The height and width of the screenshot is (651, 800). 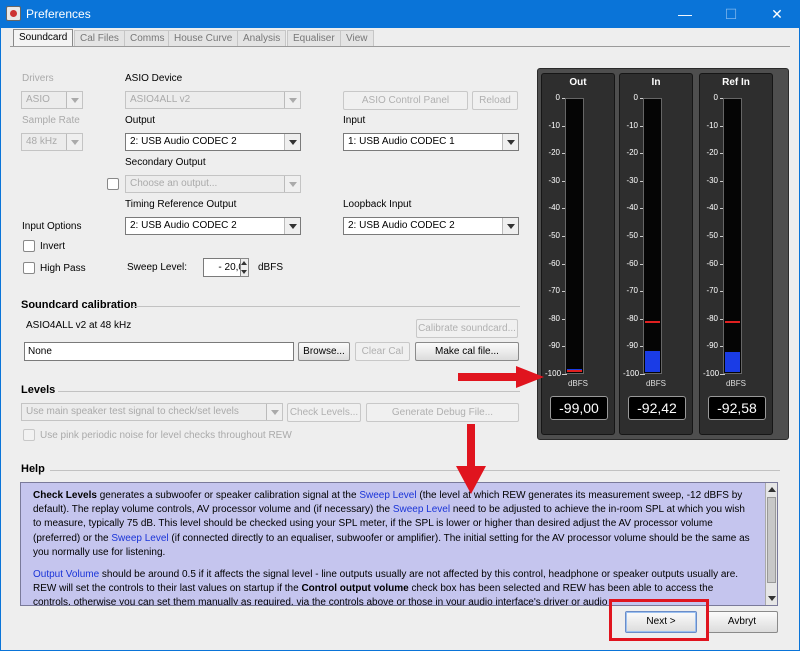 I want to click on cal-file-input: None, so click(x=159, y=351).